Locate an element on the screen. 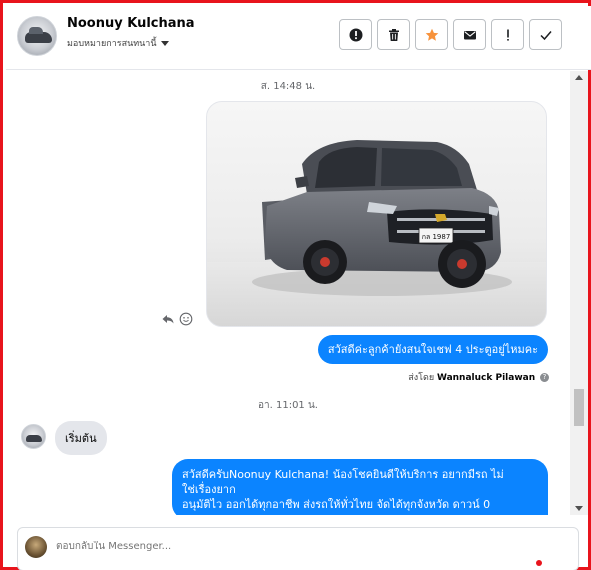 This screenshot has width=591, height=570. exclamation-icon is located at coordinates (507, 35).